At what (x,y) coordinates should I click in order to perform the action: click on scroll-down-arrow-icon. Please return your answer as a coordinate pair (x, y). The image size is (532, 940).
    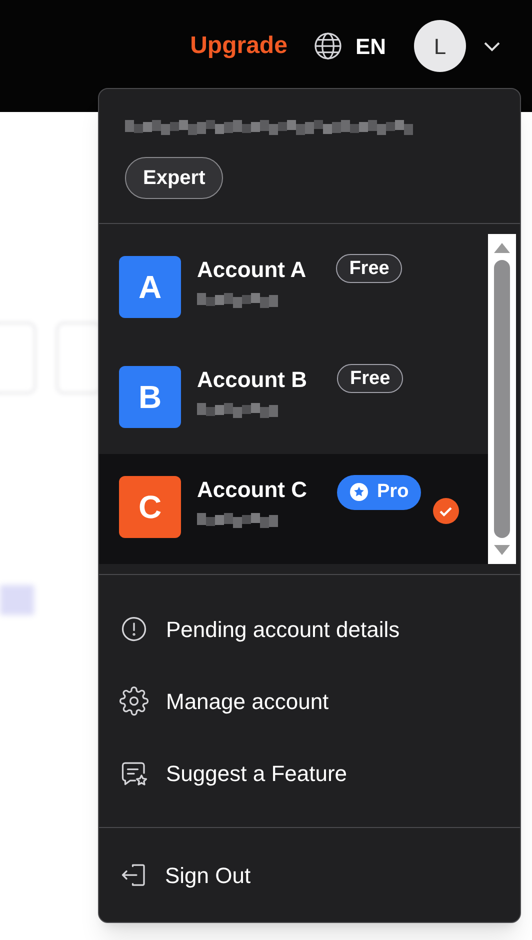
    Looking at the image, I should click on (502, 550).